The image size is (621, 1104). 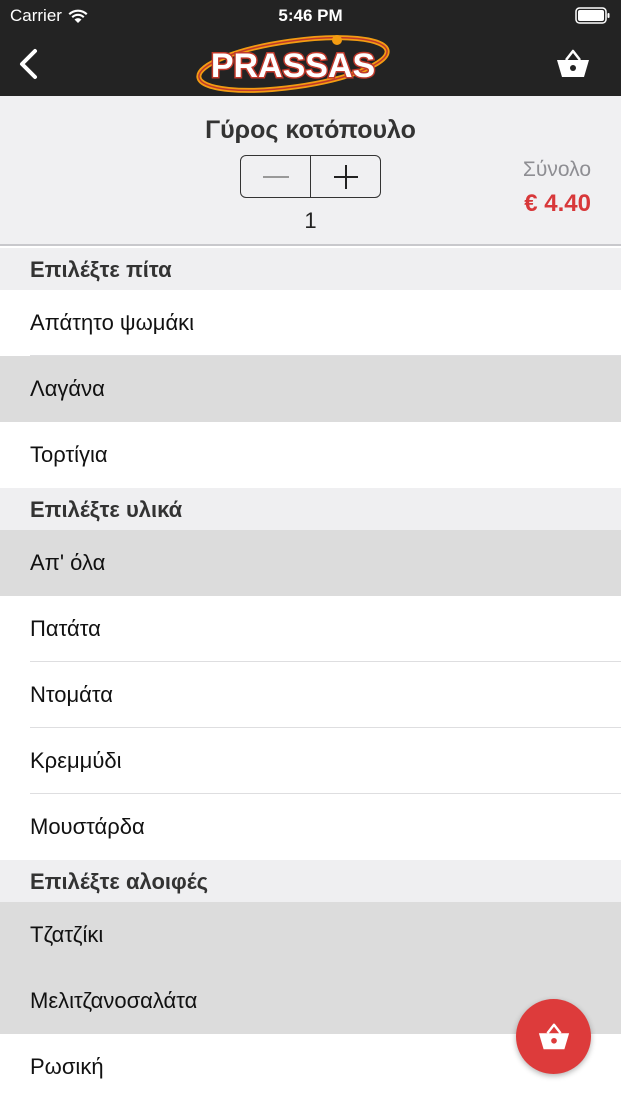 What do you see at coordinates (310, 509) in the screenshot?
I see `section-header-ingredients: Επιλέξτε υλικά` at bounding box center [310, 509].